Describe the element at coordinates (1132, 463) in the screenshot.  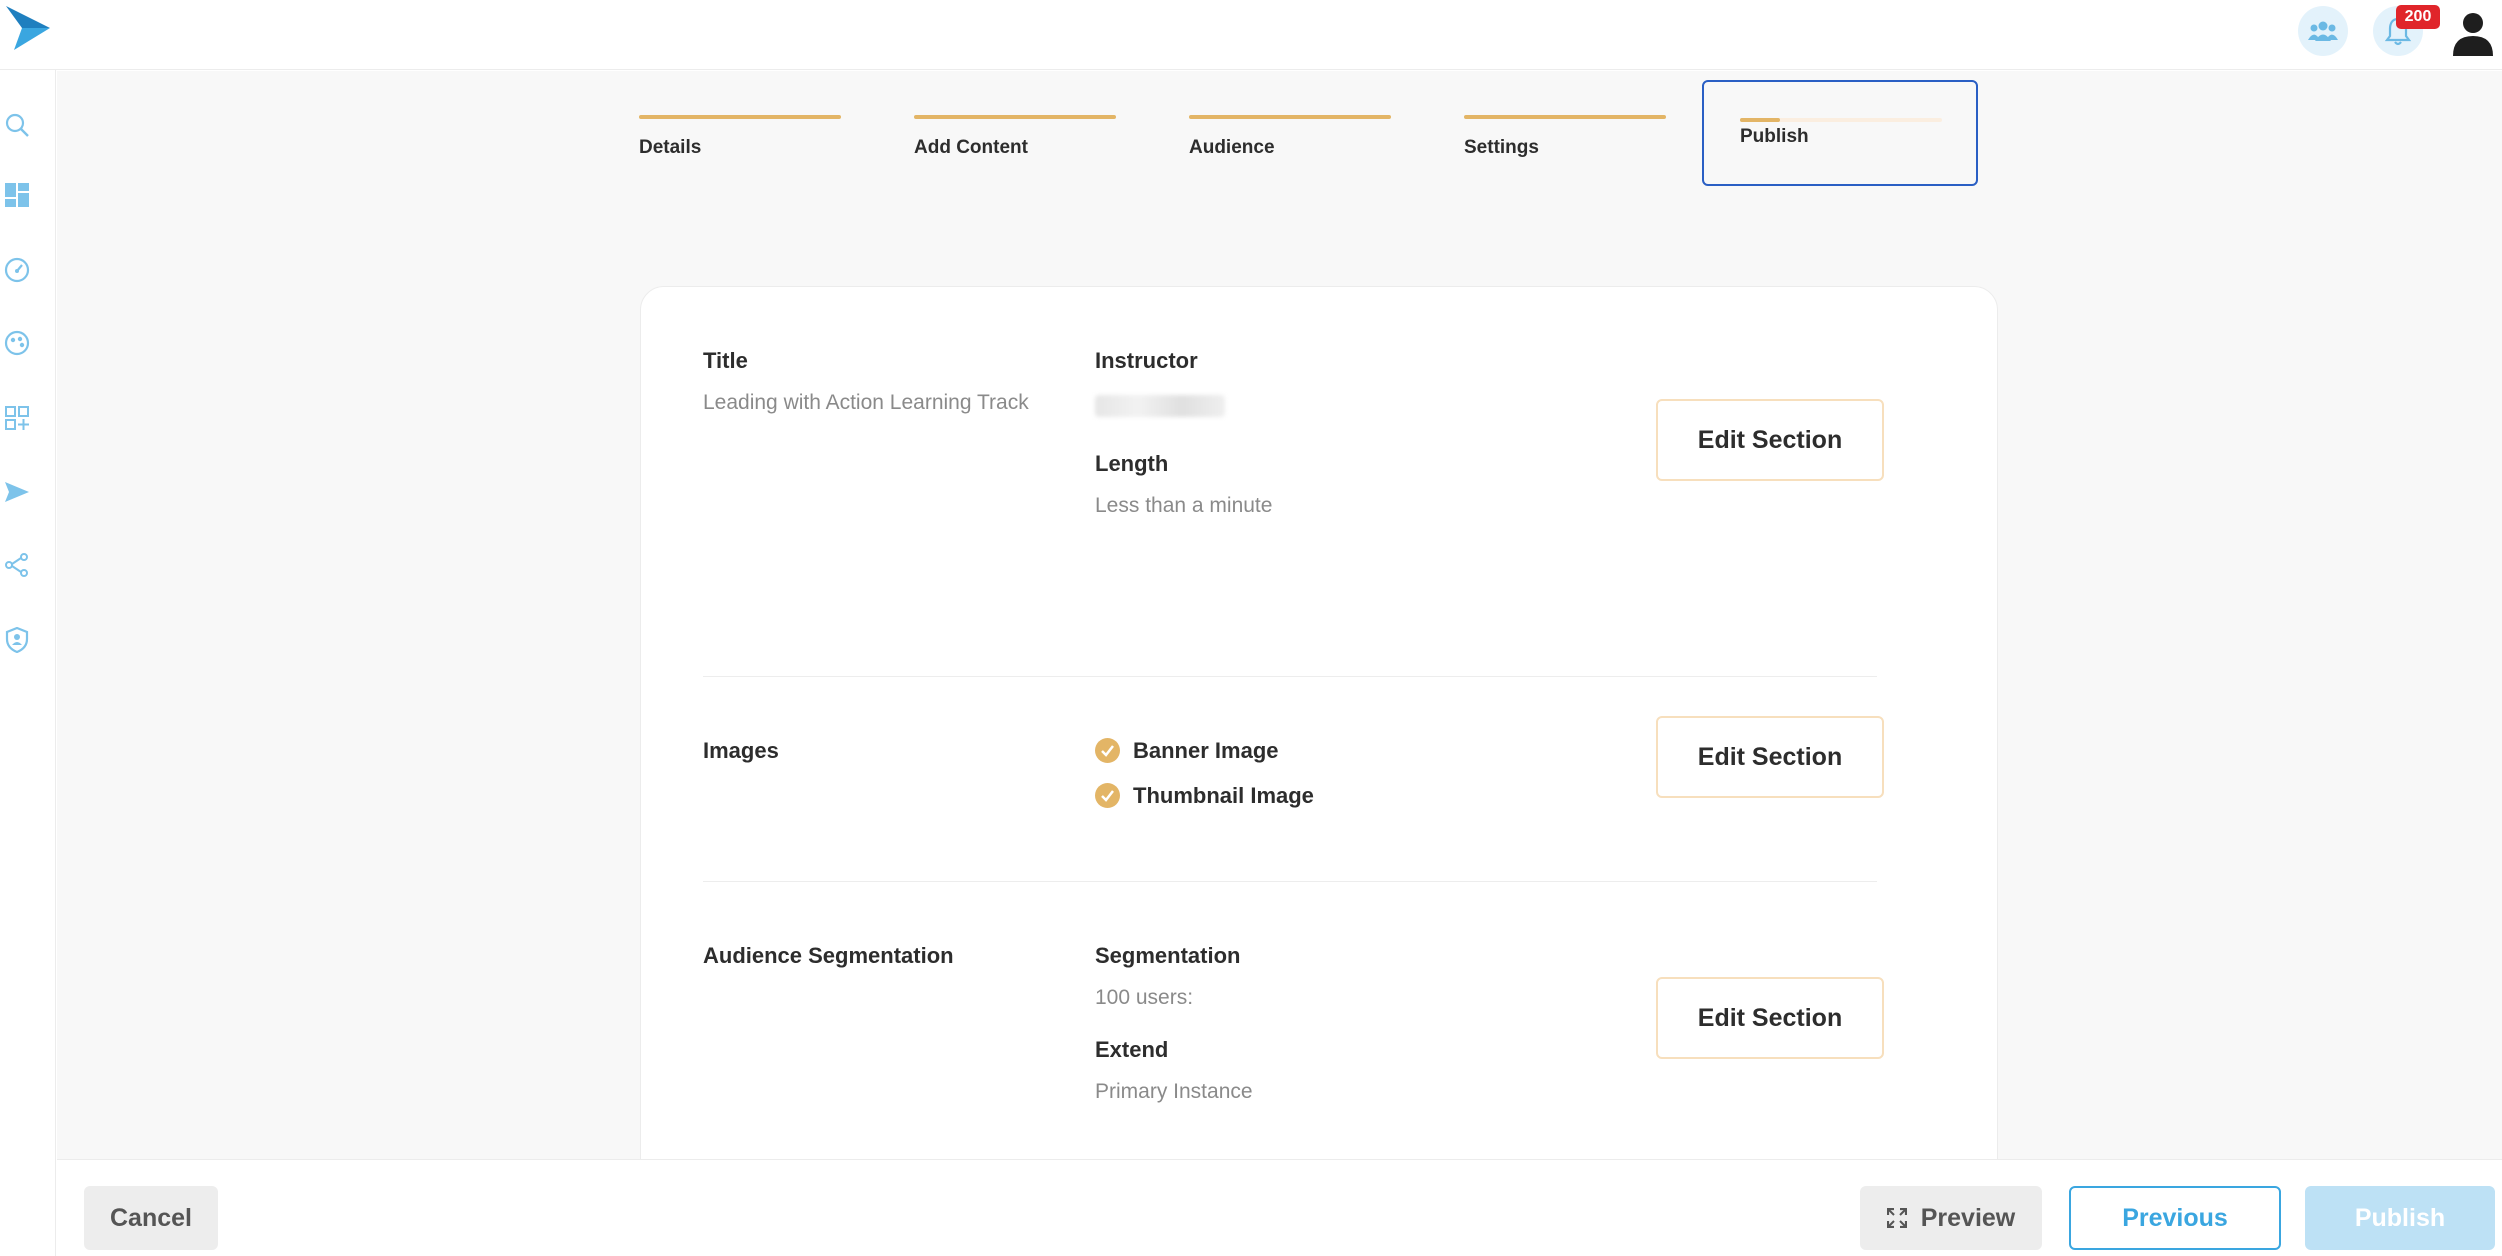
I see `length-label: Length` at that location.